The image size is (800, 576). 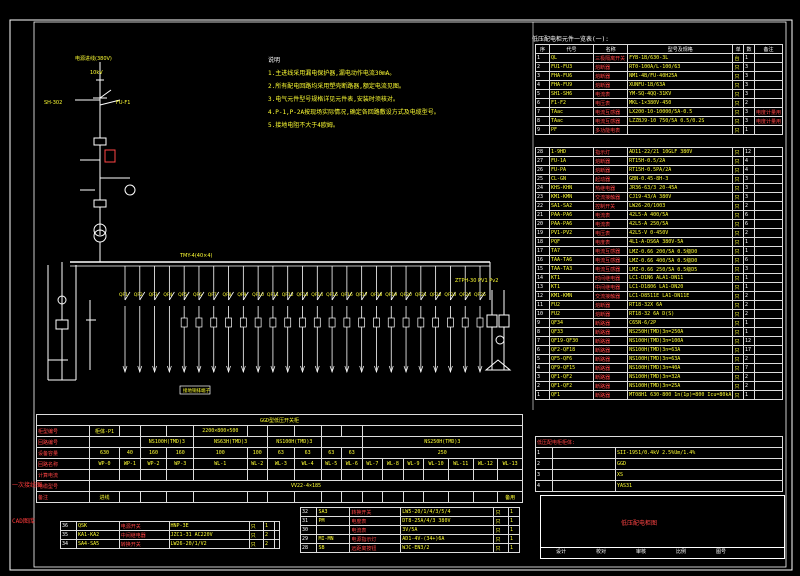 What do you see at coordinates (104, 464) in the screenshot?
I see `circuit-cell: WP-0` at bounding box center [104, 464].